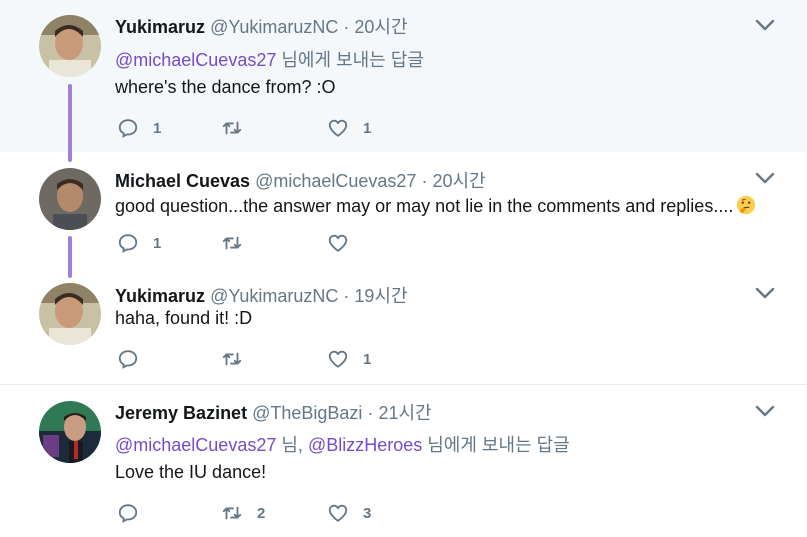  I want to click on author-handle: @michaelCuevas27, so click(335, 181).